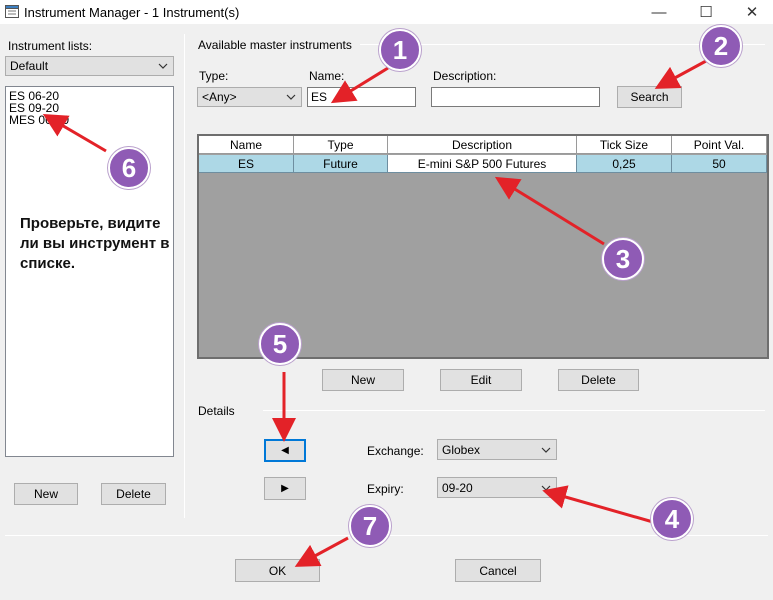  What do you see at coordinates (370, 526) in the screenshot?
I see `annotation-badge-7: 7` at bounding box center [370, 526].